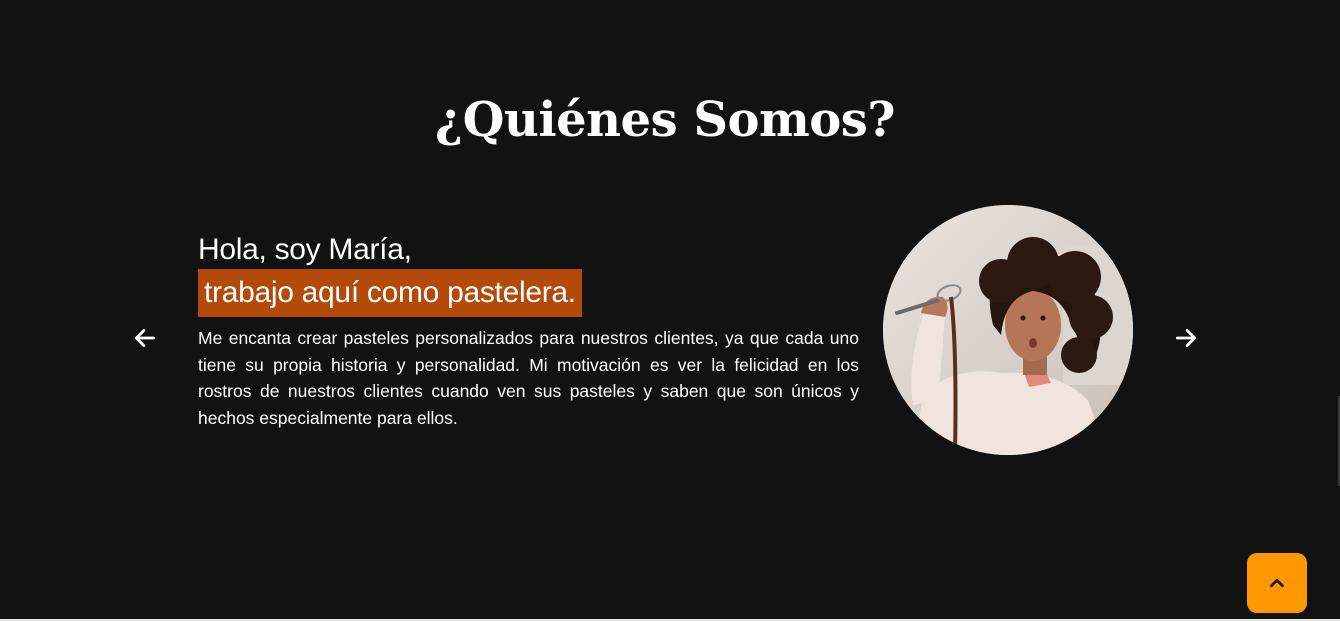 The width and height of the screenshot is (1340, 621). I want to click on section-title: ¿Quiénes Somos?, so click(665, 120).